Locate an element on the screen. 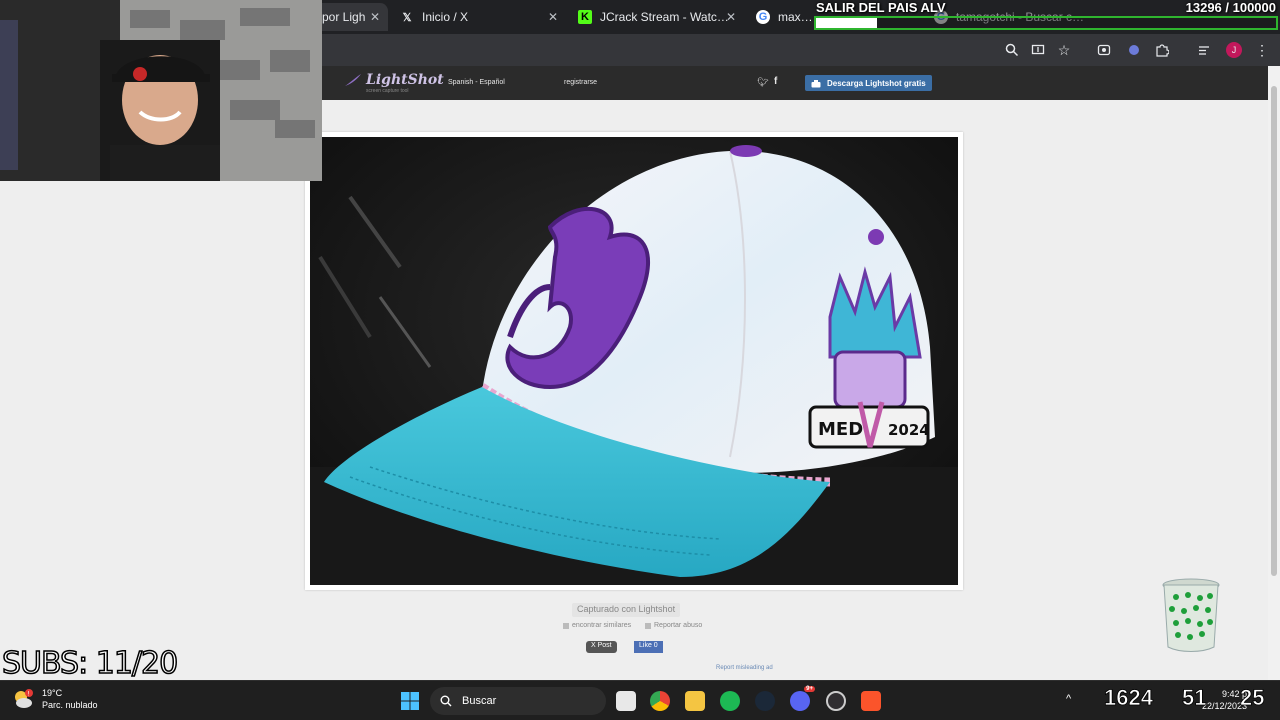  patch-text-left: MED is located at coordinates (840, 429).